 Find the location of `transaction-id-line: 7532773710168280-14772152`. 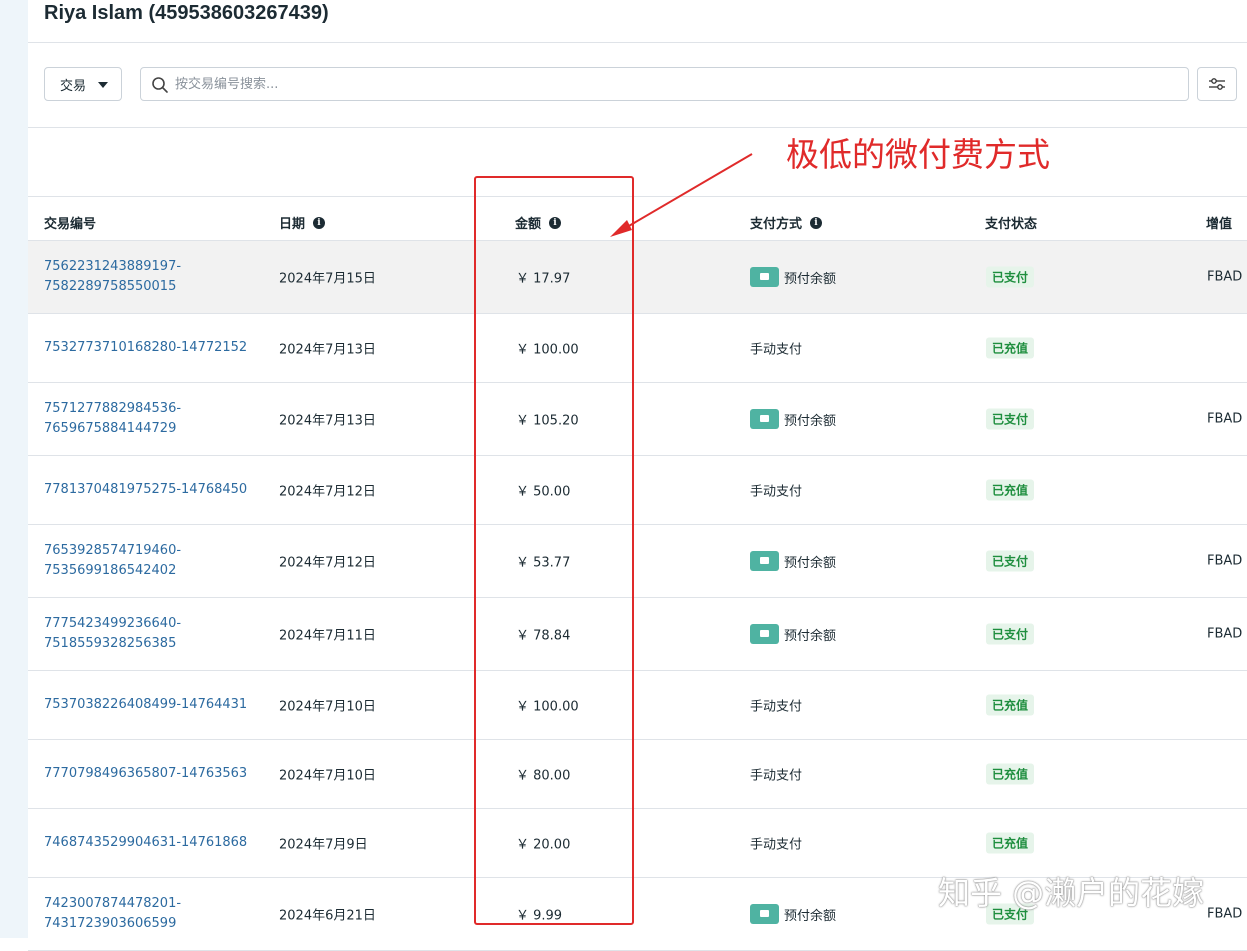

transaction-id-line: 7532773710168280-14772152 is located at coordinates (146, 347).